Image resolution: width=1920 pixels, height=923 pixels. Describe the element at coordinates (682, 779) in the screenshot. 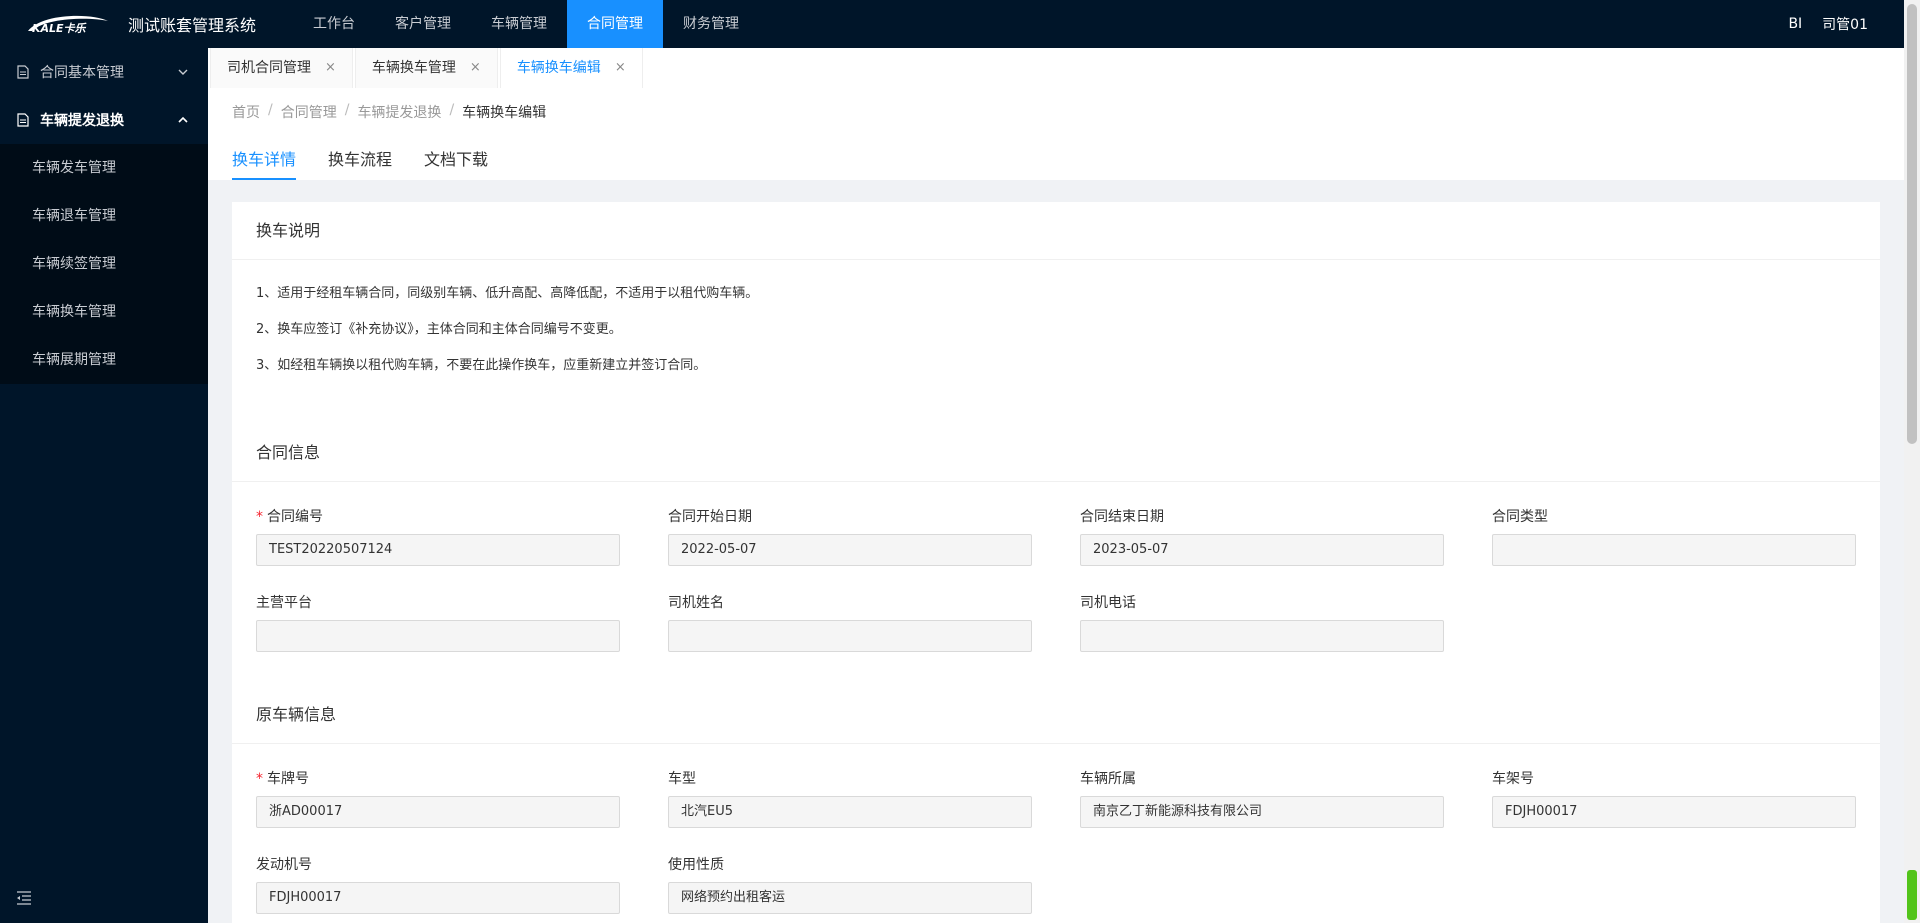

I see `field-label: 车型` at that location.